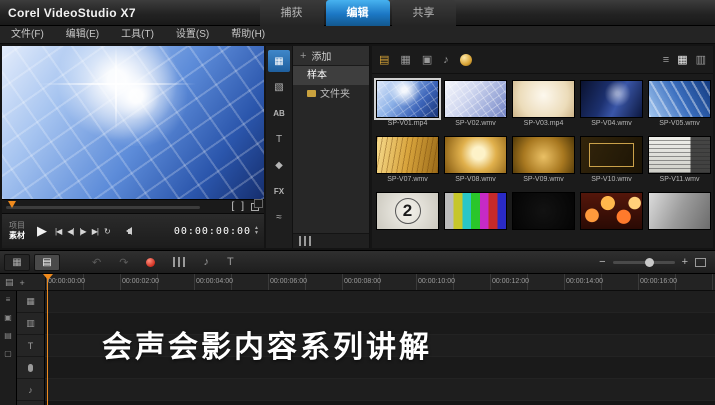  I want to click on scrubber-playhead, so click(12, 204).